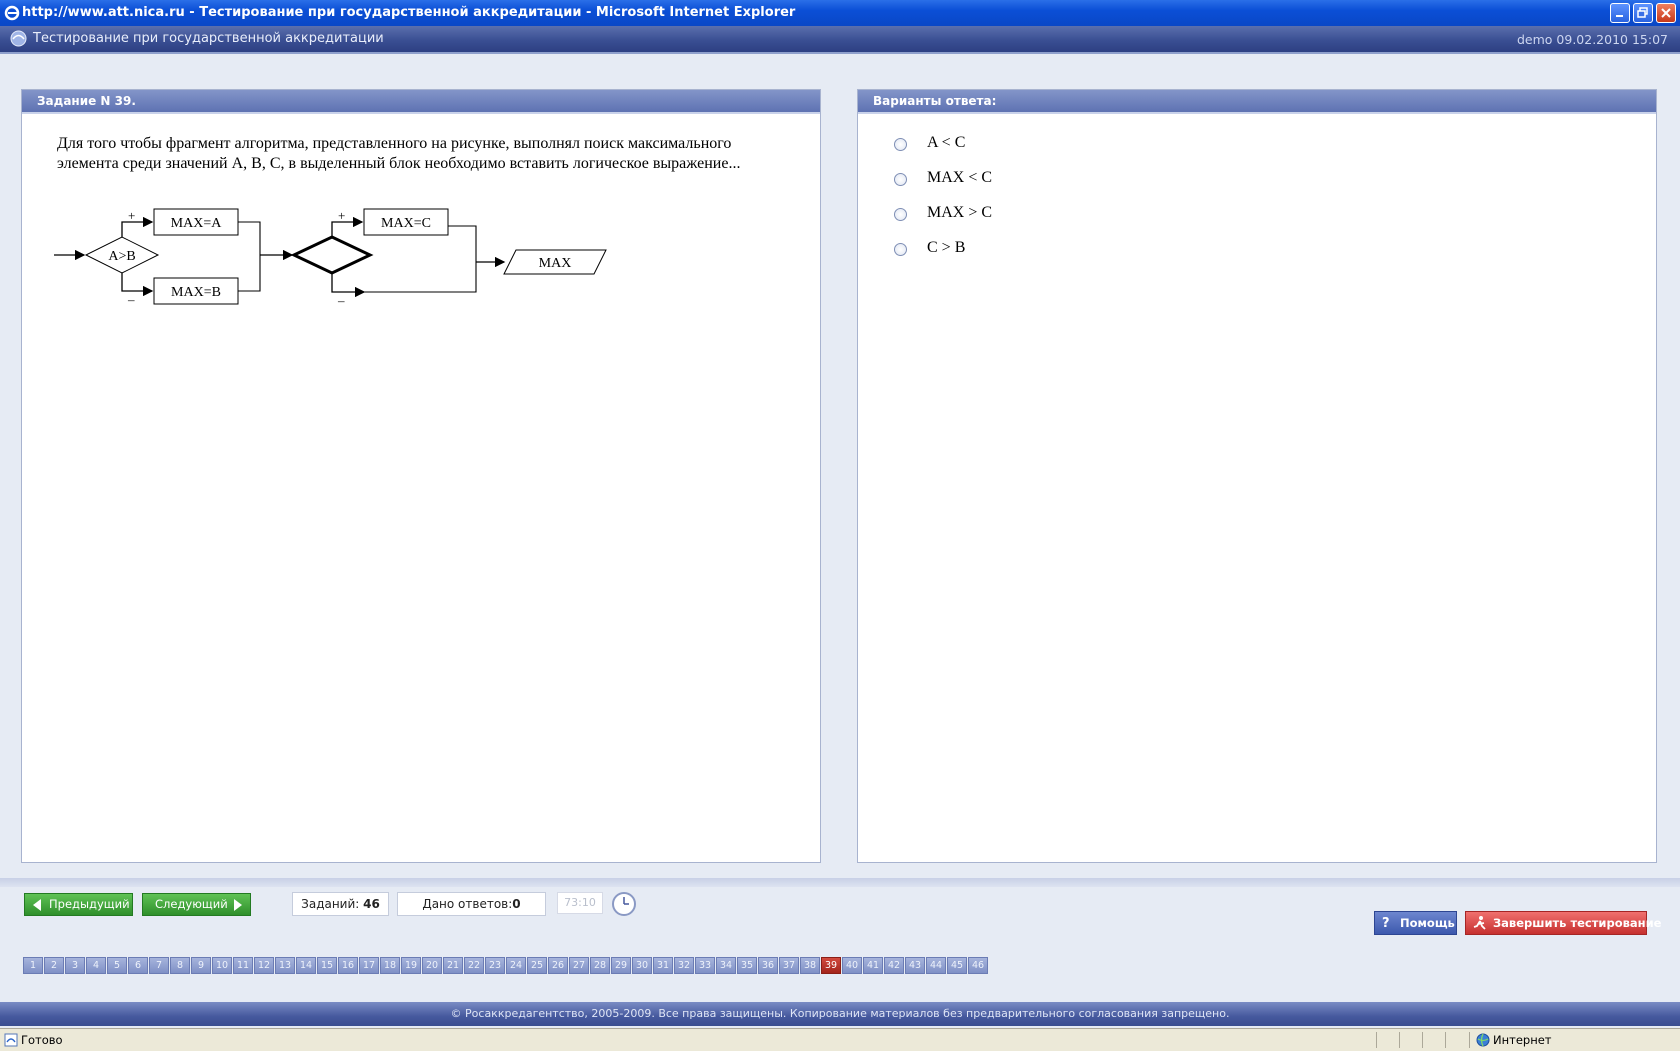  What do you see at coordinates (959, 178) in the screenshot?
I see `answer-label-2: MAX < C` at bounding box center [959, 178].